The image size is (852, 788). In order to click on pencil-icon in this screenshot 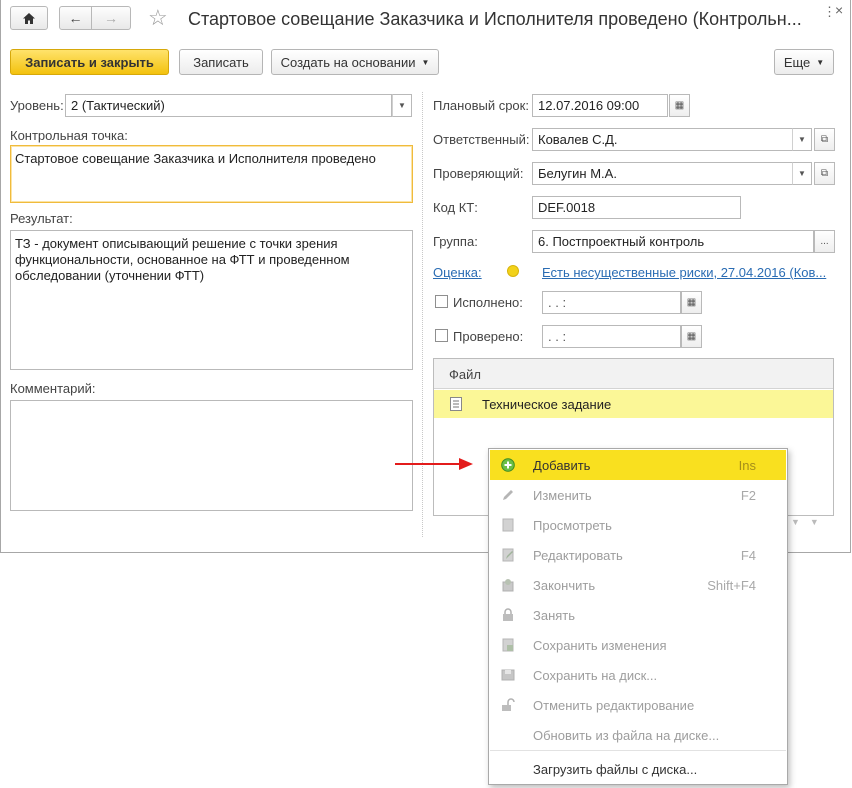, I will do `click(508, 495)`.